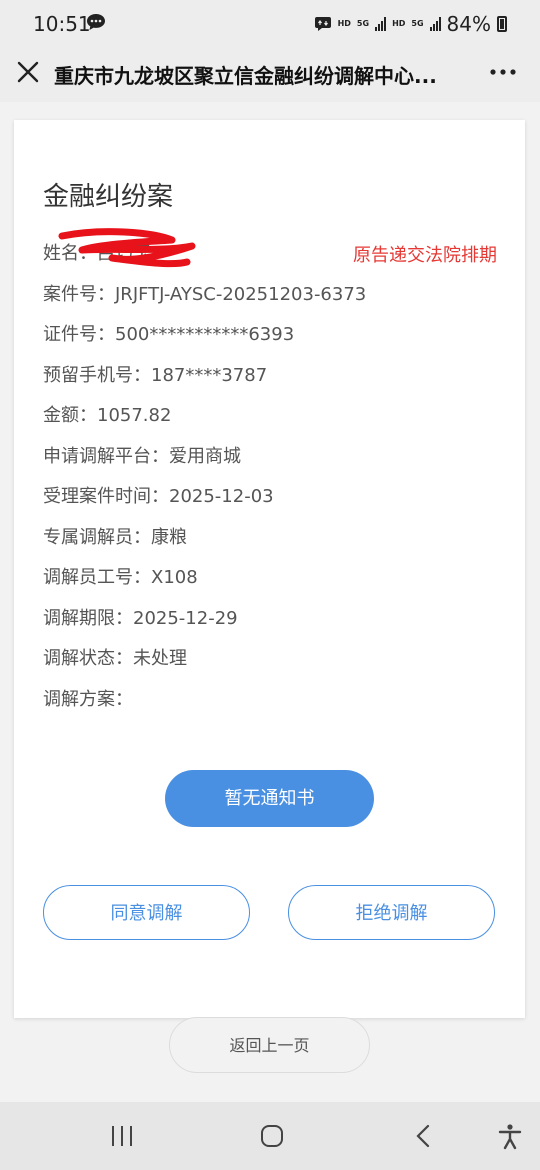  What do you see at coordinates (120, 577) in the screenshot?
I see `field-mediator-id: 调解员工号：X108` at bounding box center [120, 577].